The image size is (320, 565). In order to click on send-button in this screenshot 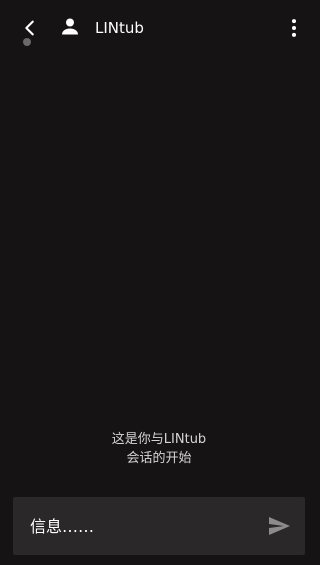, I will do `click(279, 526)`.